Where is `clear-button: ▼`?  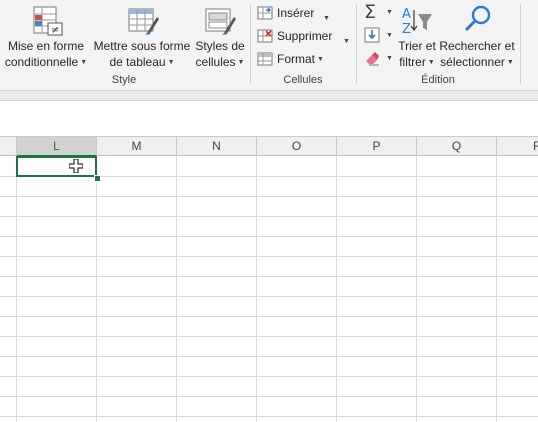 clear-button: ▼ is located at coordinates (379, 59).